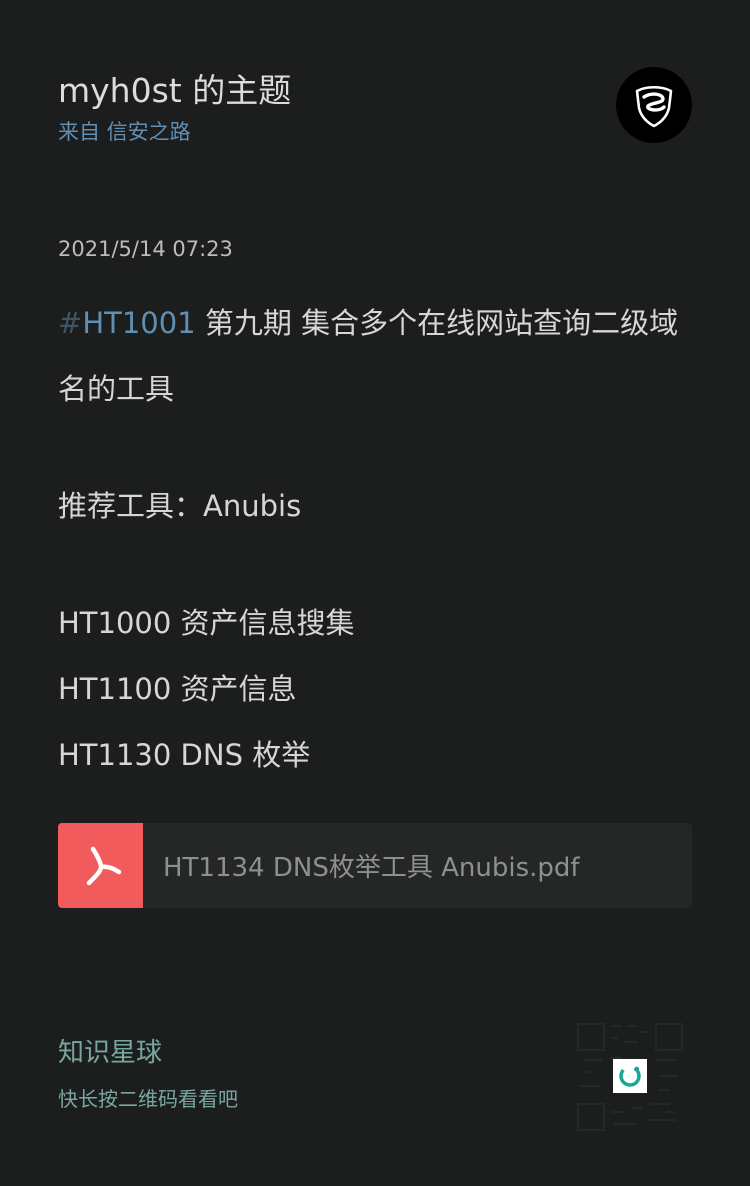  I want to click on tag-line: HT1130 DNS 枚举, so click(184, 755).